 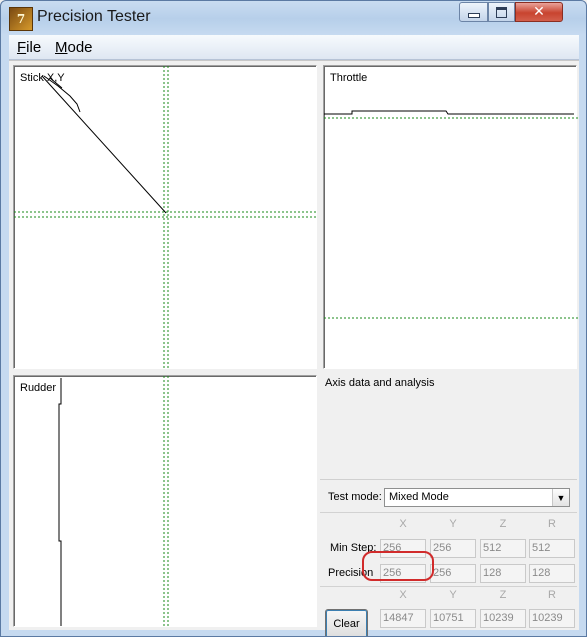 What do you see at coordinates (552, 573) in the screenshot?
I see `precision-r-field: 128` at bounding box center [552, 573].